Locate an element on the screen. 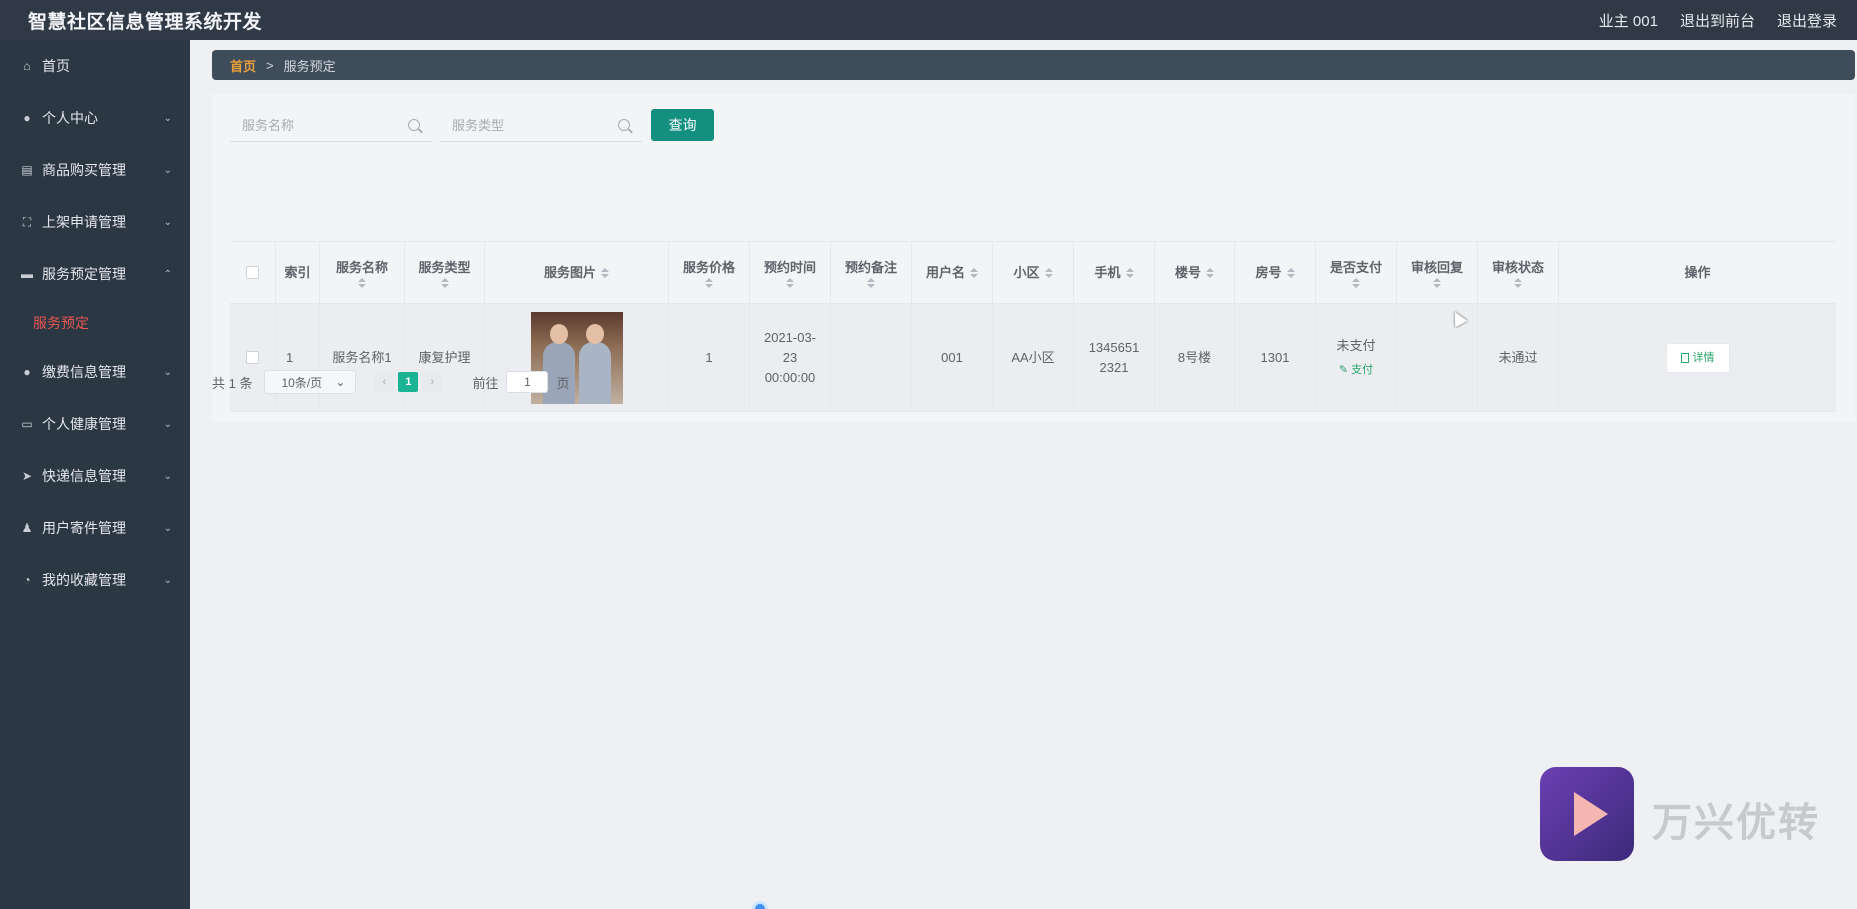 The image size is (1857, 909). sidebar-item-listing-application: ⛶ 上架申请管理 ⌄ is located at coordinates (95, 222).